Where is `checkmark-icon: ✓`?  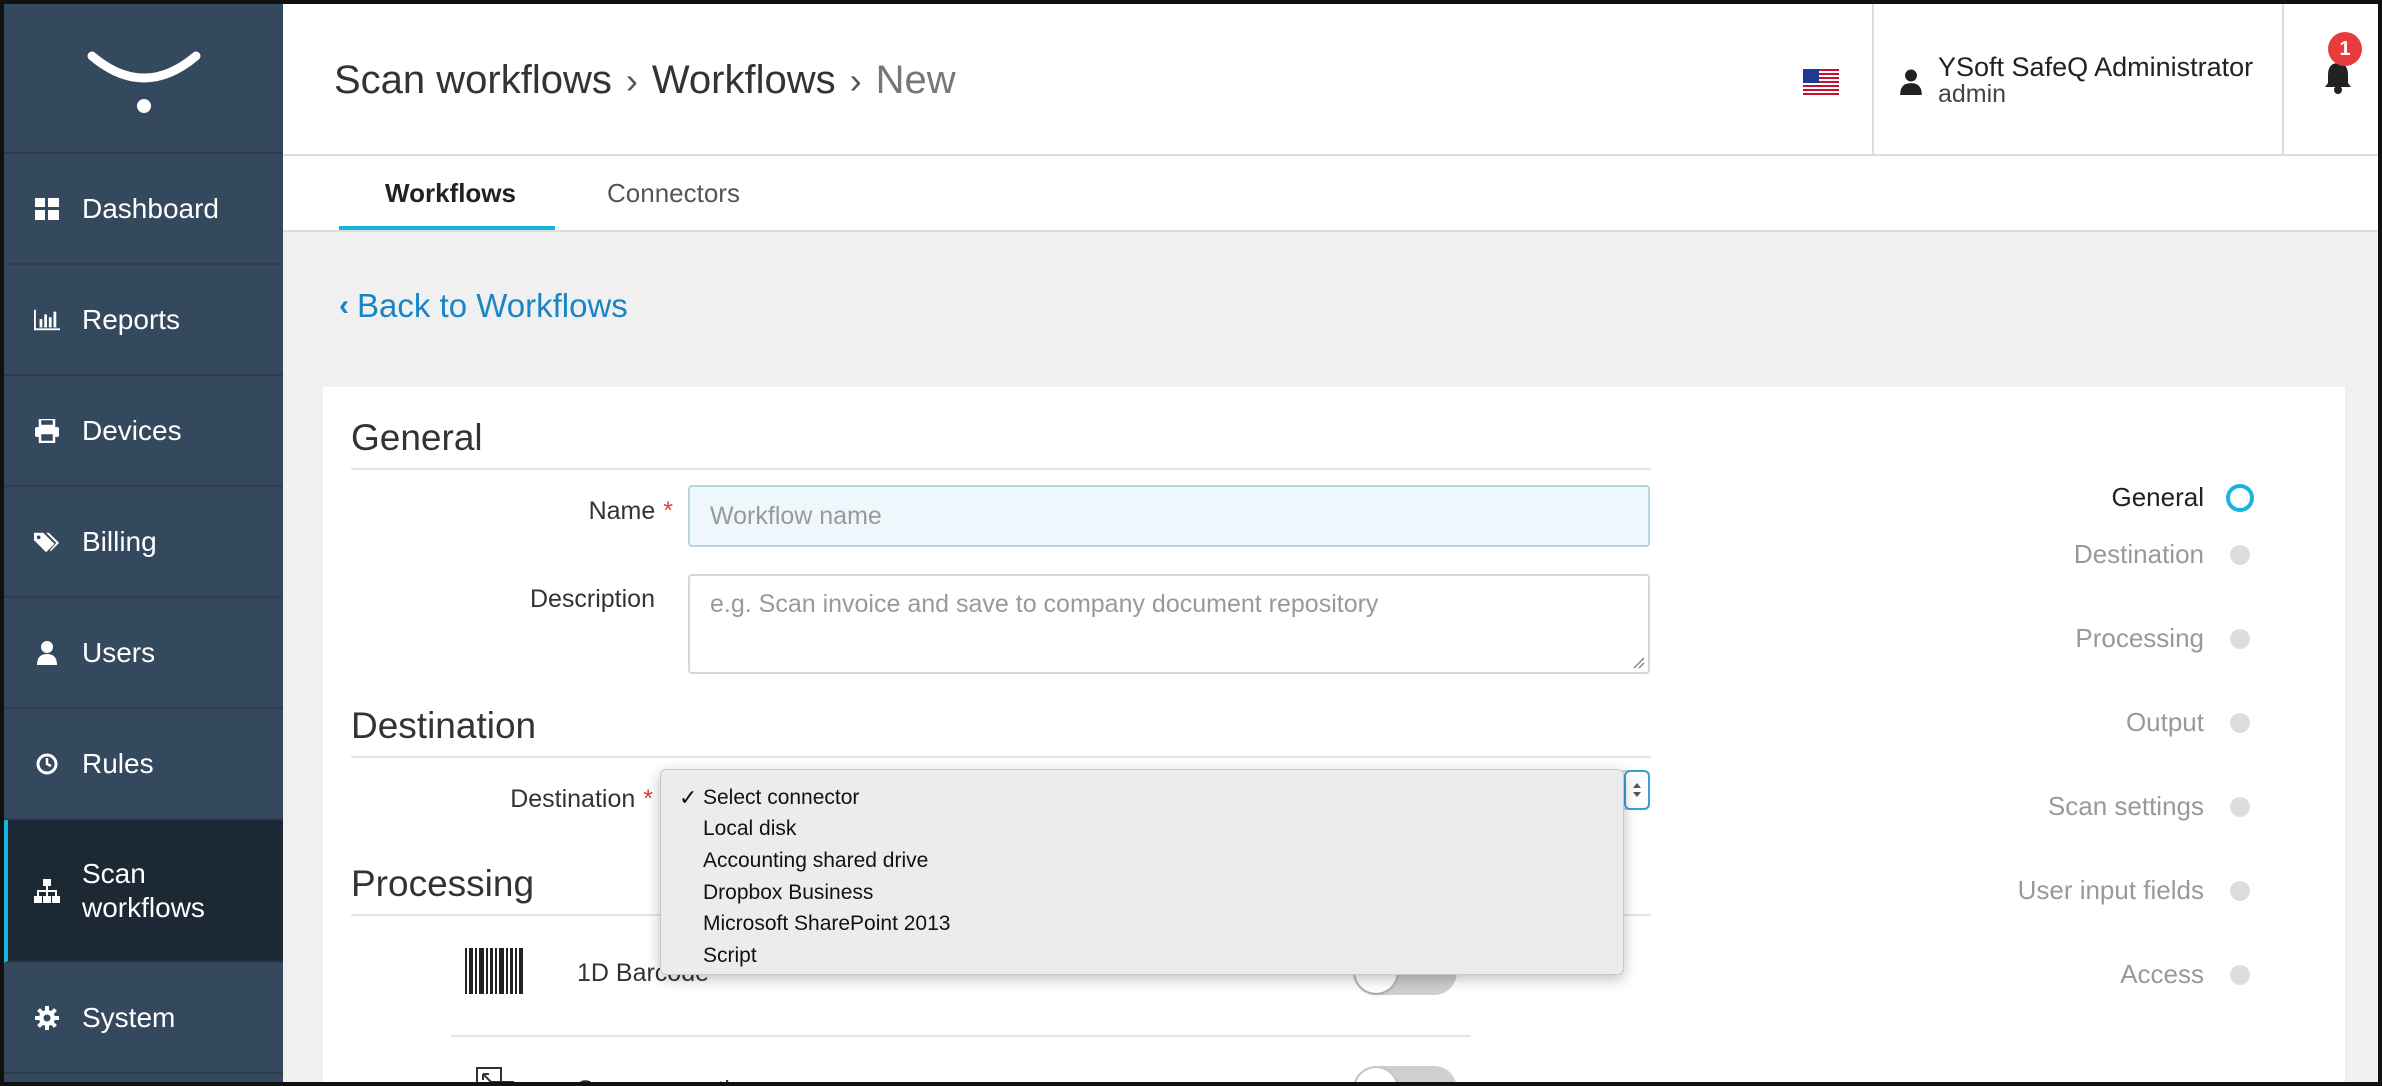 checkmark-icon: ✓ is located at coordinates (688, 797).